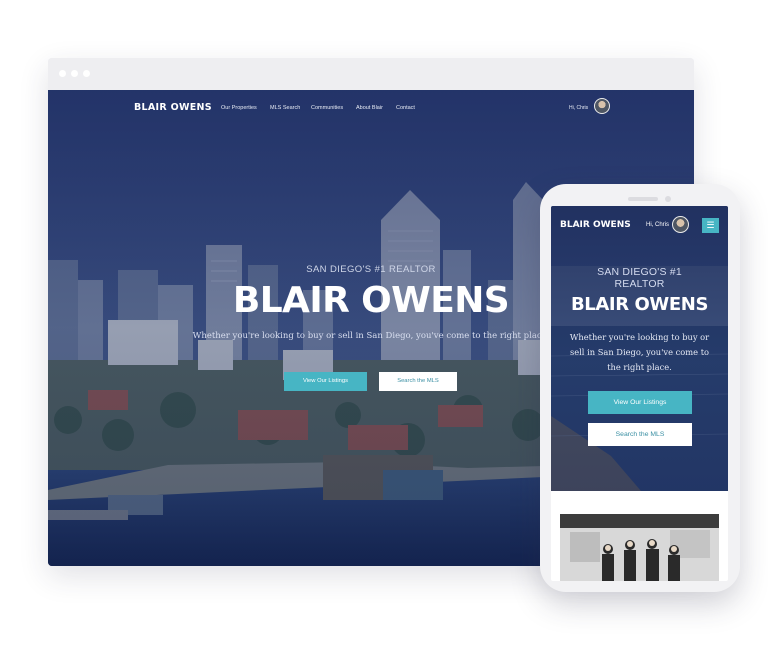  What do you see at coordinates (371, 74) in the screenshot?
I see `browser-title-bar` at bounding box center [371, 74].